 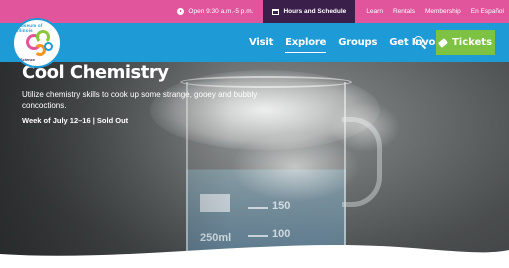 What do you see at coordinates (181, 11) in the screenshot?
I see `clock-icon` at bounding box center [181, 11].